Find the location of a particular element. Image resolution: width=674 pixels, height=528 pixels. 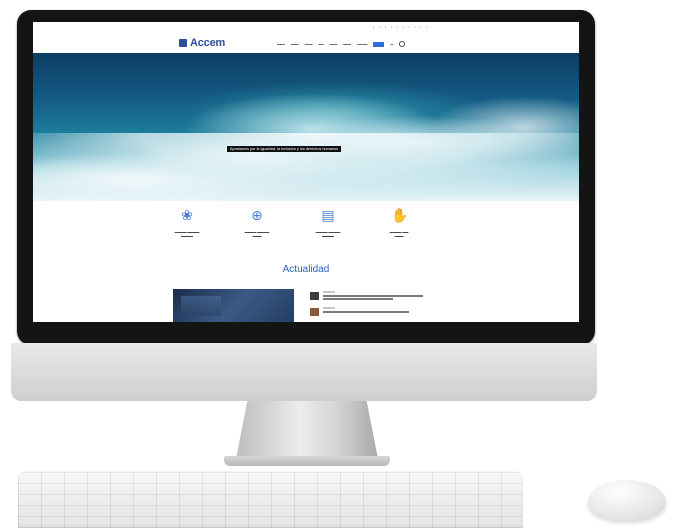

feature-item: ⊕ ▬▬▬▬ ▬▬▬▬ ▬▬▬ is located at coordinates (257, 223).